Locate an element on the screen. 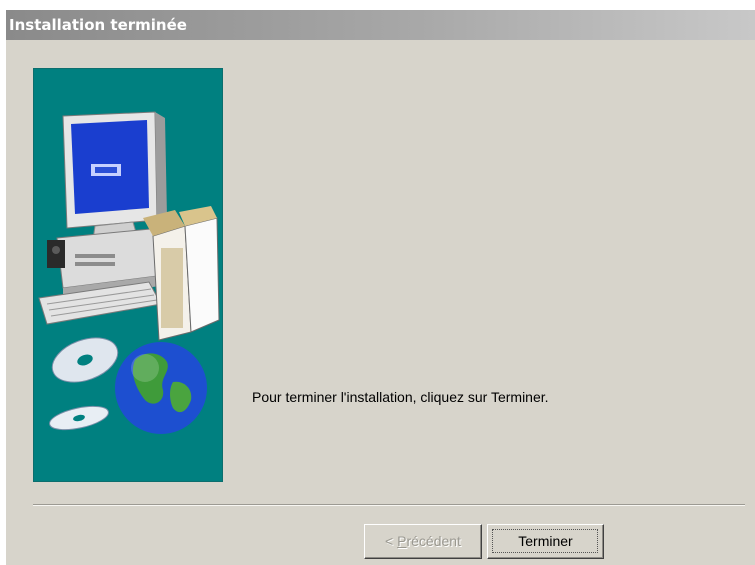 The image size is (755, 565). previous-button: < Précédent is located at coordinates (423, 541).